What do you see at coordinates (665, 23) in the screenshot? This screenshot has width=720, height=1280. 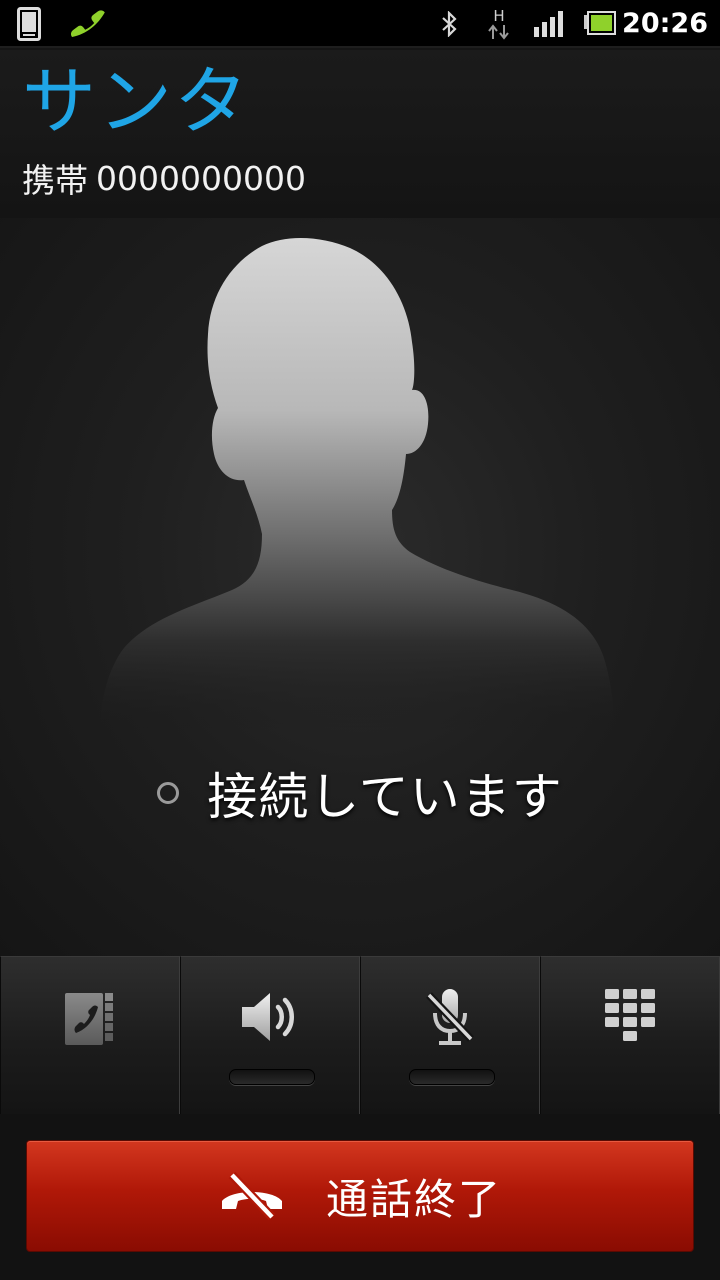 I see `status-bar-clock: 20:26` at bounding box center [665, 23].